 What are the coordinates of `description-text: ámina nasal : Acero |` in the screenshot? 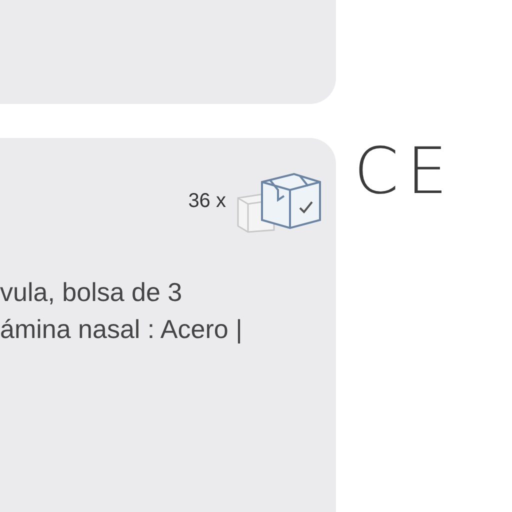 It's located at (122, 329).